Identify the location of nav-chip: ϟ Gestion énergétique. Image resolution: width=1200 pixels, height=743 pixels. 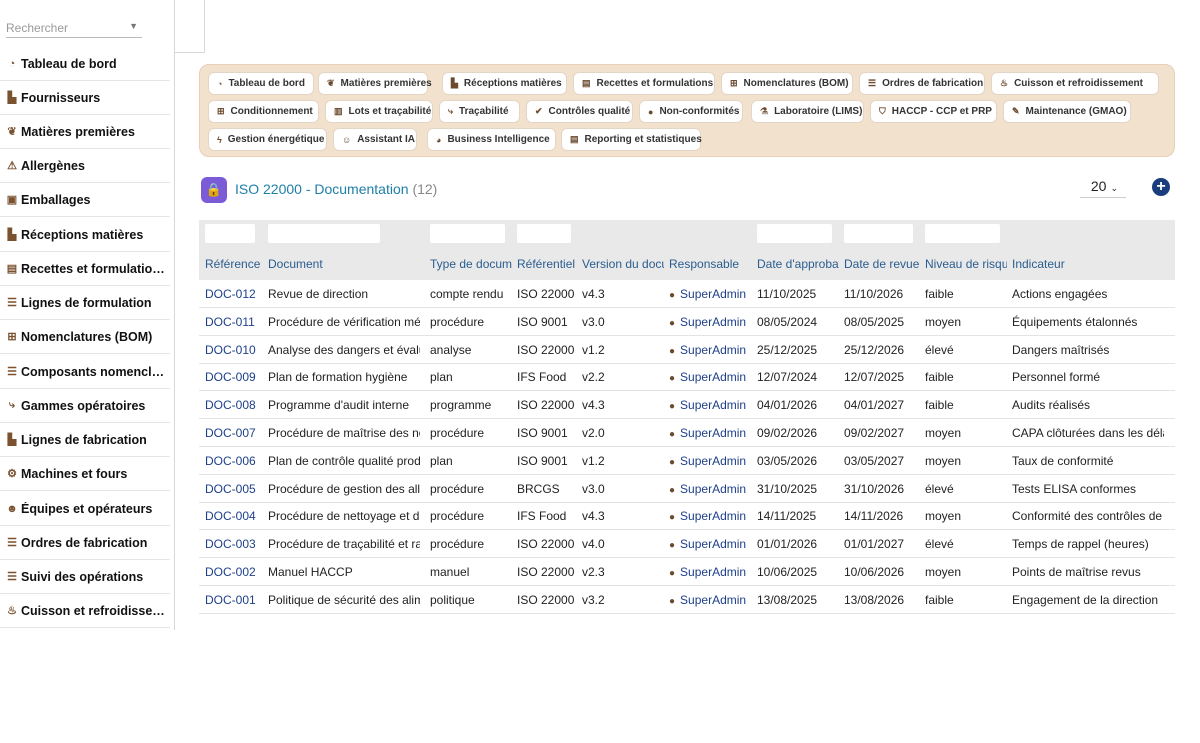
(267, 139).